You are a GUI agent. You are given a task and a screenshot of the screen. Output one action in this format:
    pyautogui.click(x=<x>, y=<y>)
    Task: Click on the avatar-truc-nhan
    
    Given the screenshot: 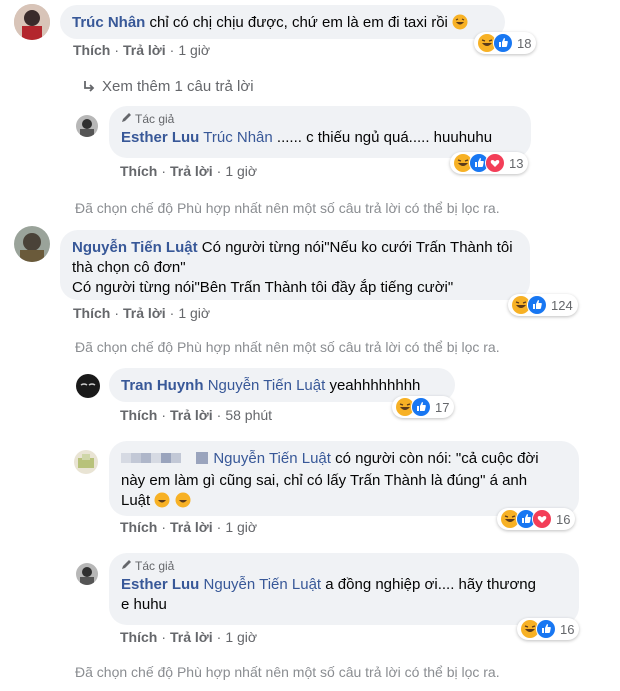 What is the action you would take?
    pyautogui.click(x=32, y=22)
    